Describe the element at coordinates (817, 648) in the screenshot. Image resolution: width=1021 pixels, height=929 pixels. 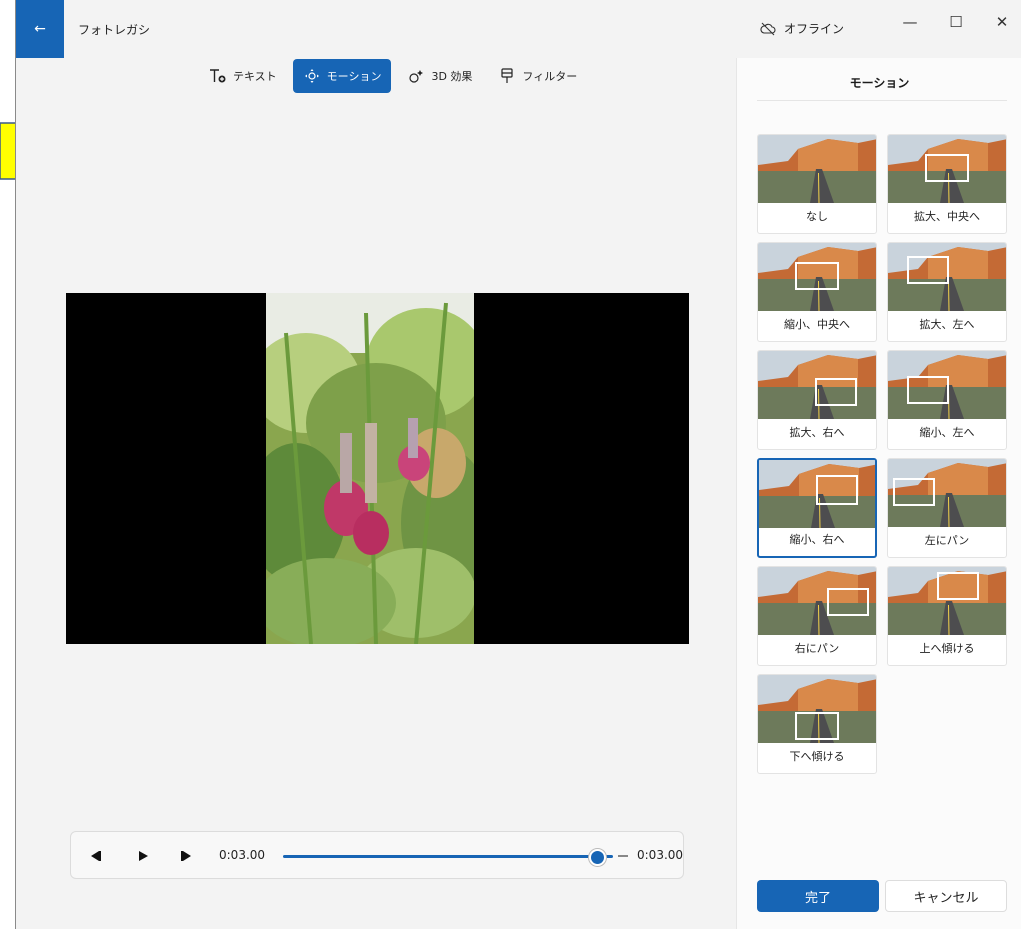
I see `motion-option-label: 右にパン` at that location.